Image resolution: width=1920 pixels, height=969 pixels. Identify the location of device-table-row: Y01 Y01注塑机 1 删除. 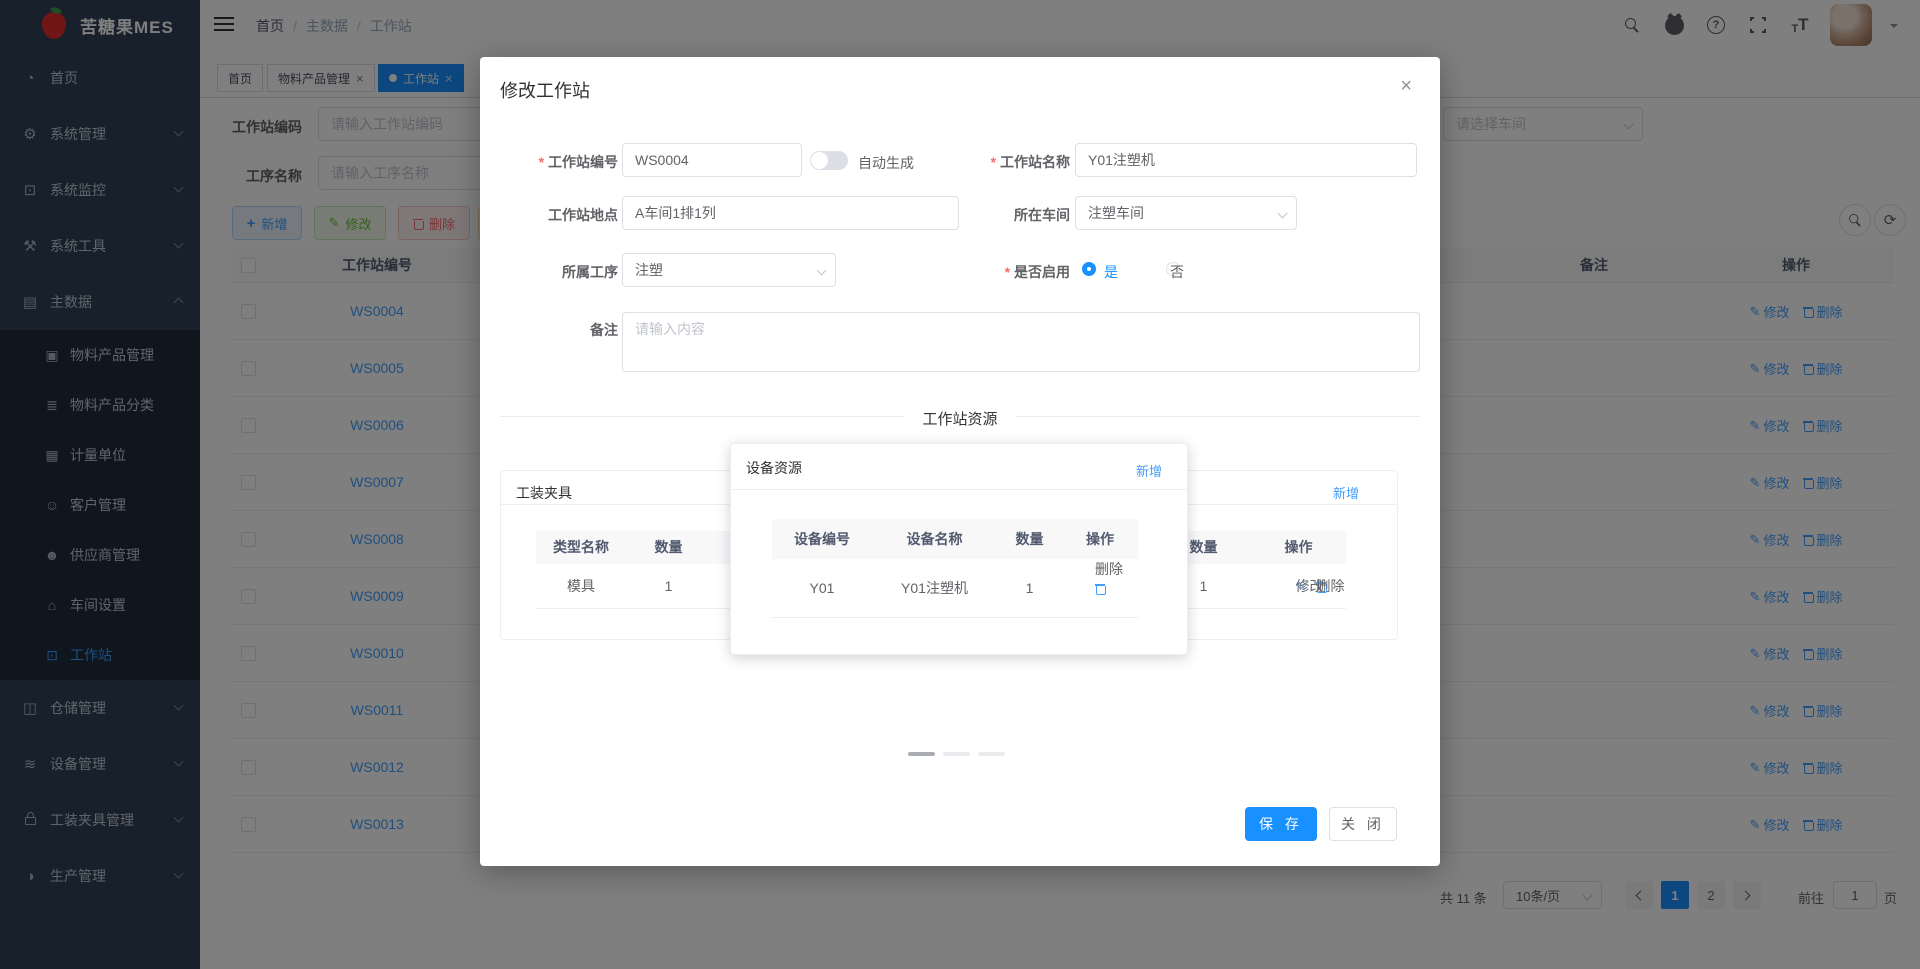
(955, 588).